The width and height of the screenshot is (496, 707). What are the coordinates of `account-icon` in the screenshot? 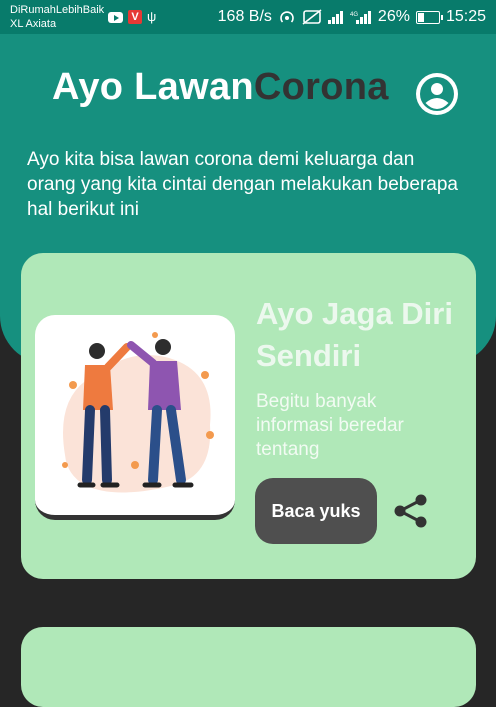 It's located at (437, 94).